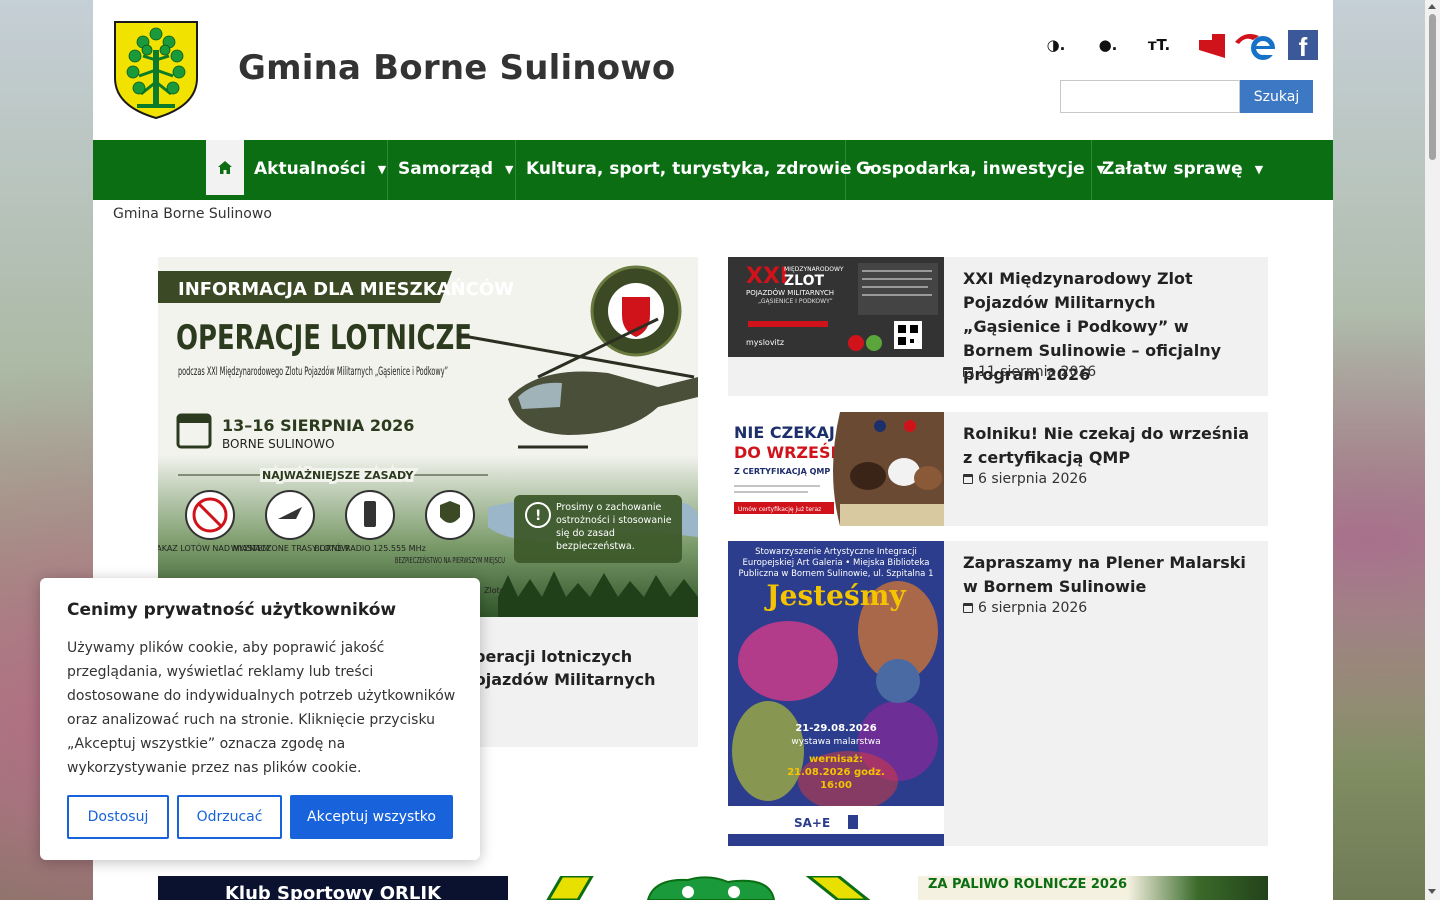 The width and height of the screenshot is (1440, 900). What do you see at coordinates (1432, 891) in the screenshot?
I see `scroll-down-arrow-icon` at bounding box center [1432, 891].